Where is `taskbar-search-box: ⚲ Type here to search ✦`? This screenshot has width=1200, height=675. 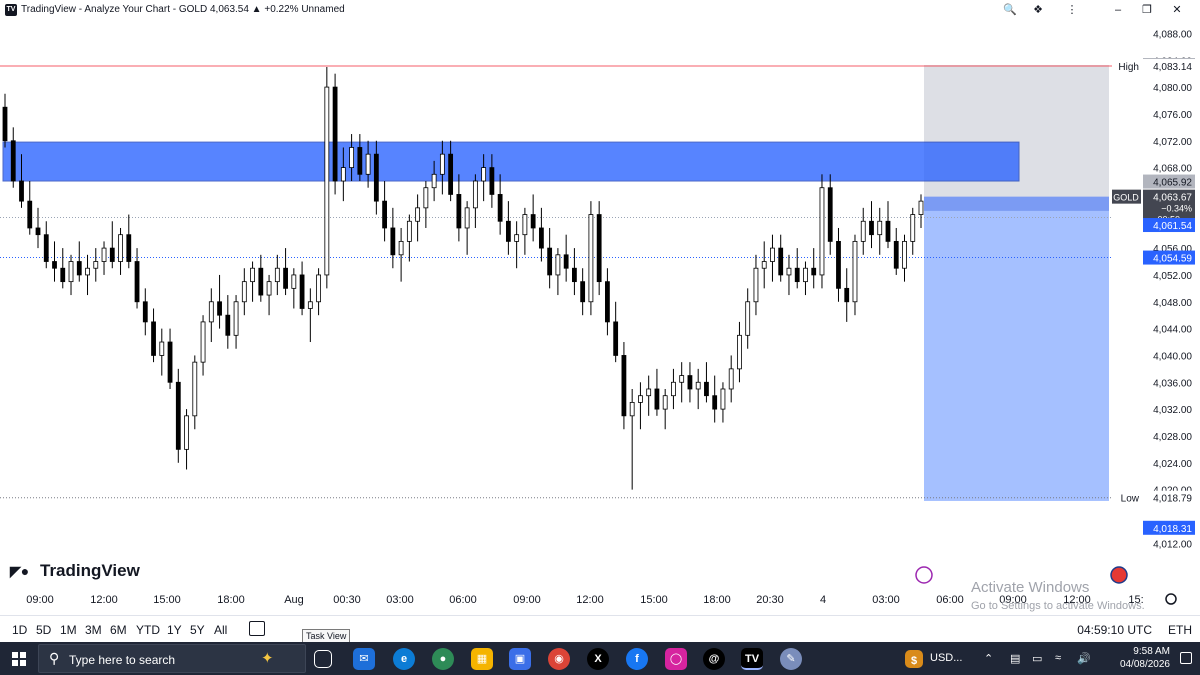
taskbar-search-box: ⚲ Type here to search ✦ is located at coordinates (172, 658).